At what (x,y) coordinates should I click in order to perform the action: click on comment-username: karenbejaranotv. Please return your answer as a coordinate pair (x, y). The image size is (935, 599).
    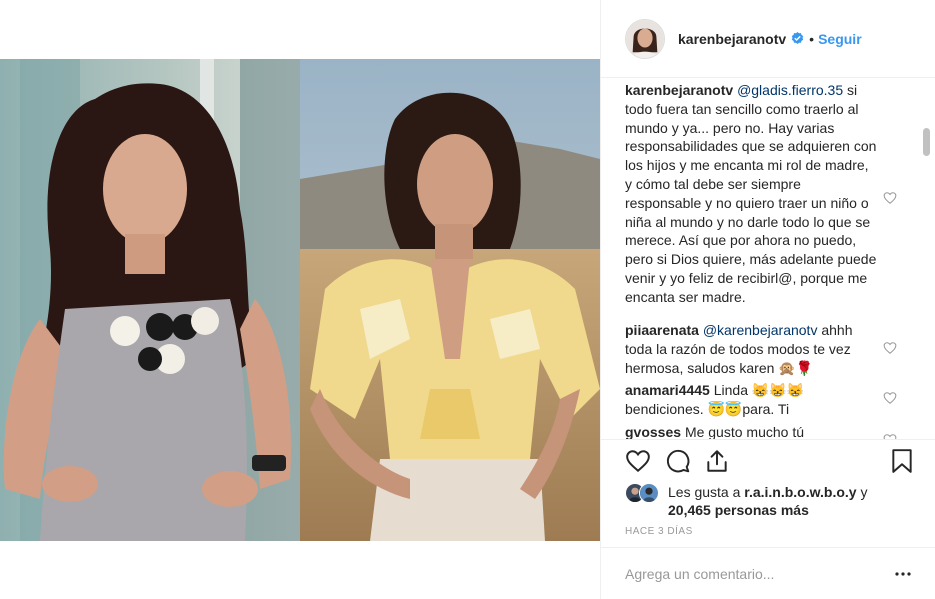
    Looking at the image, I should click on (679, 90).